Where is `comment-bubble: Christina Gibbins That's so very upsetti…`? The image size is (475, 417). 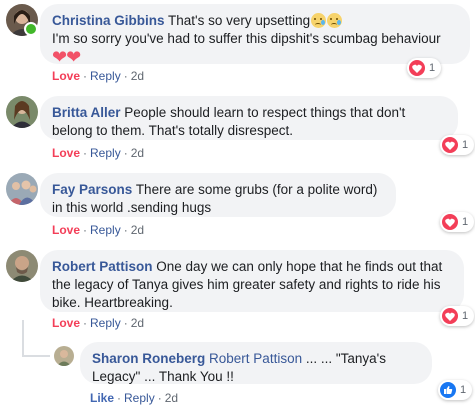 comment-bubble: Christina Gibbins That's so very upsetti… is located at coordinates (255, 35).